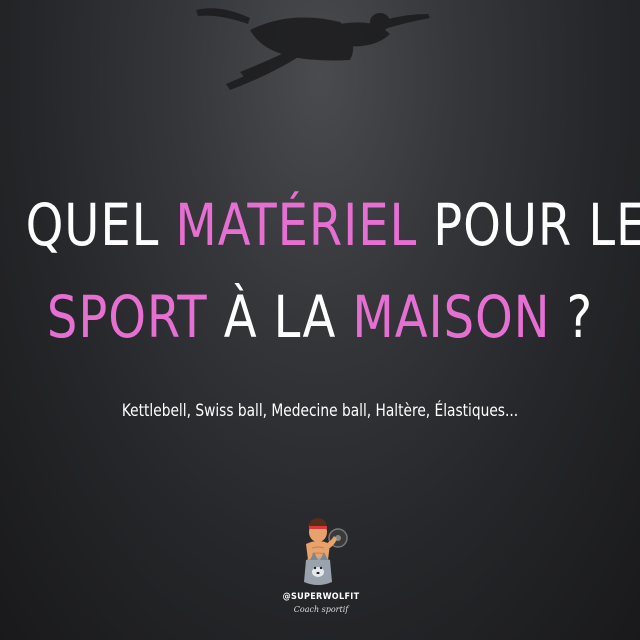 The width and height of the screenshot is (640, 640). What do you see at coordinates (127, 317) in the screenshot?
I see `headline-word-sport: SPORT` at bounding box center [127, 317].